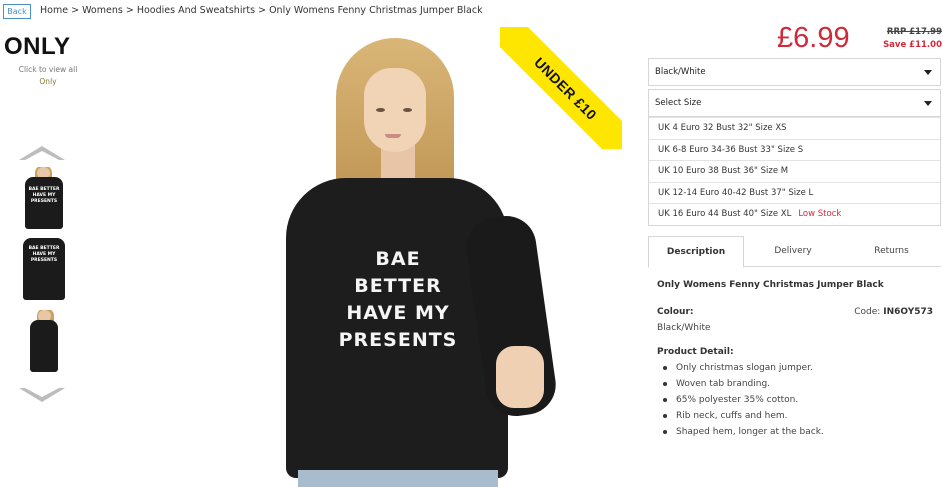 The height and width of the screenshot is (487, 943). Describe the element at coordinates (794, 192) in the screenshot. I see `size-option-l: UK 12-14 Euro 40-42 Bust 37" Size L` at that location.